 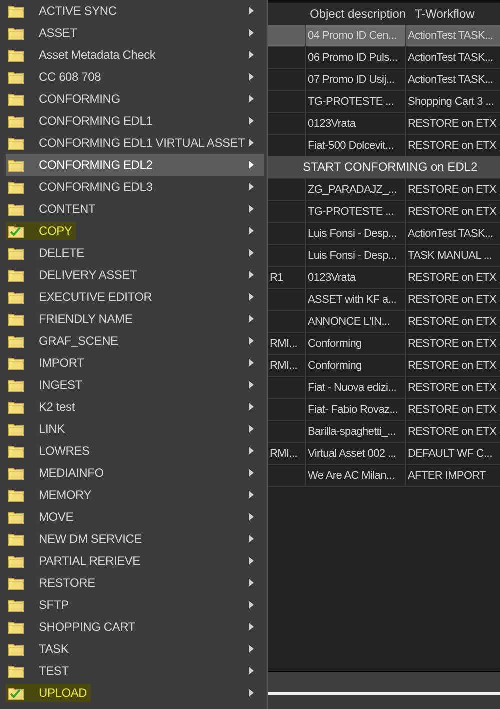 I want to click on menu-item: IMPORT, so click(x=132, y=363).